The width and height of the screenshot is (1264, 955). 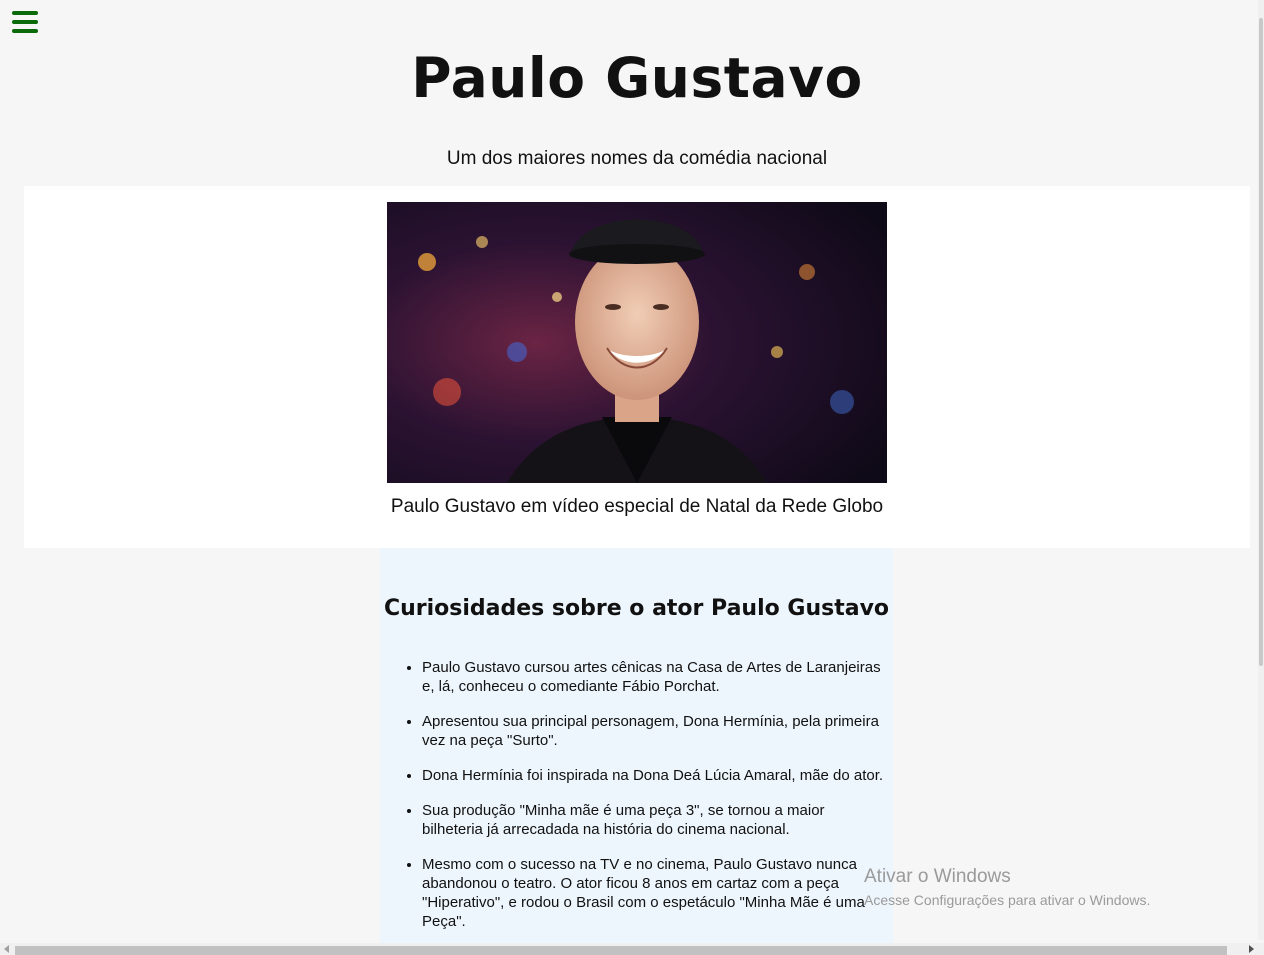 I want to click on horizontal-scrollbar-thumb, so click(x=621, y=950).